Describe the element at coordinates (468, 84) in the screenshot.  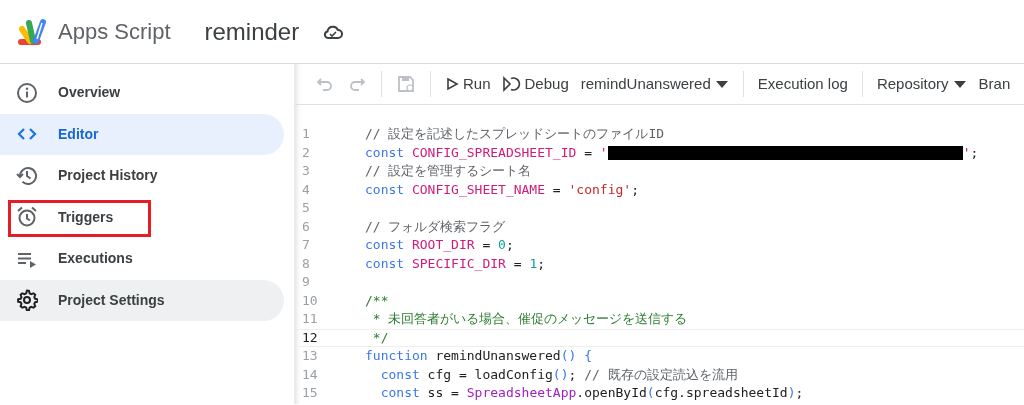
I see `run-button: Run` at that location.